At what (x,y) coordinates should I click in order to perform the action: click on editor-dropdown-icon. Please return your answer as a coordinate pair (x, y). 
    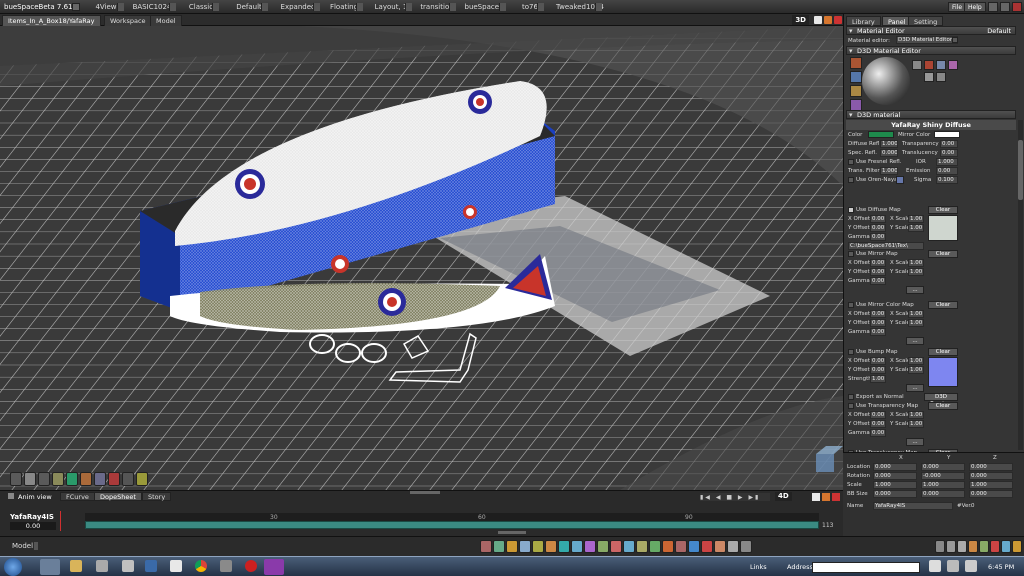
    Looking at the image, I should click on (955, 40).